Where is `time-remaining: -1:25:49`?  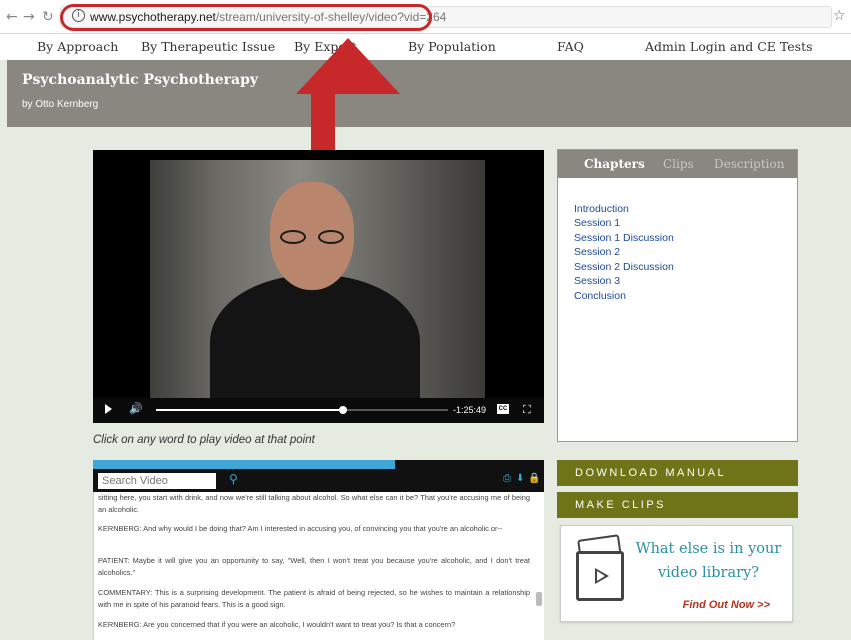 time-remaining: -1:25:49 is located at coordinates (470, 410).